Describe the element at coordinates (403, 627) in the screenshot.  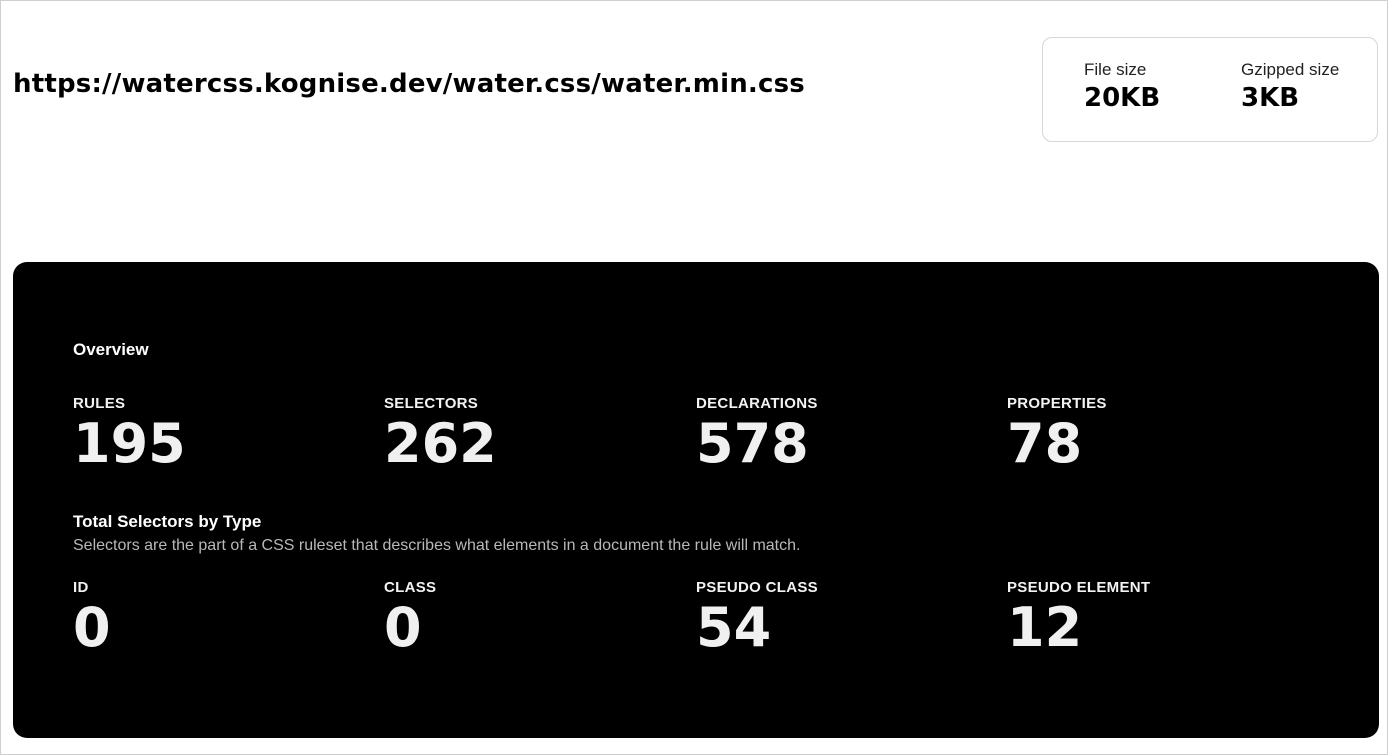
I see `class-selectors-value: 0` at that location.